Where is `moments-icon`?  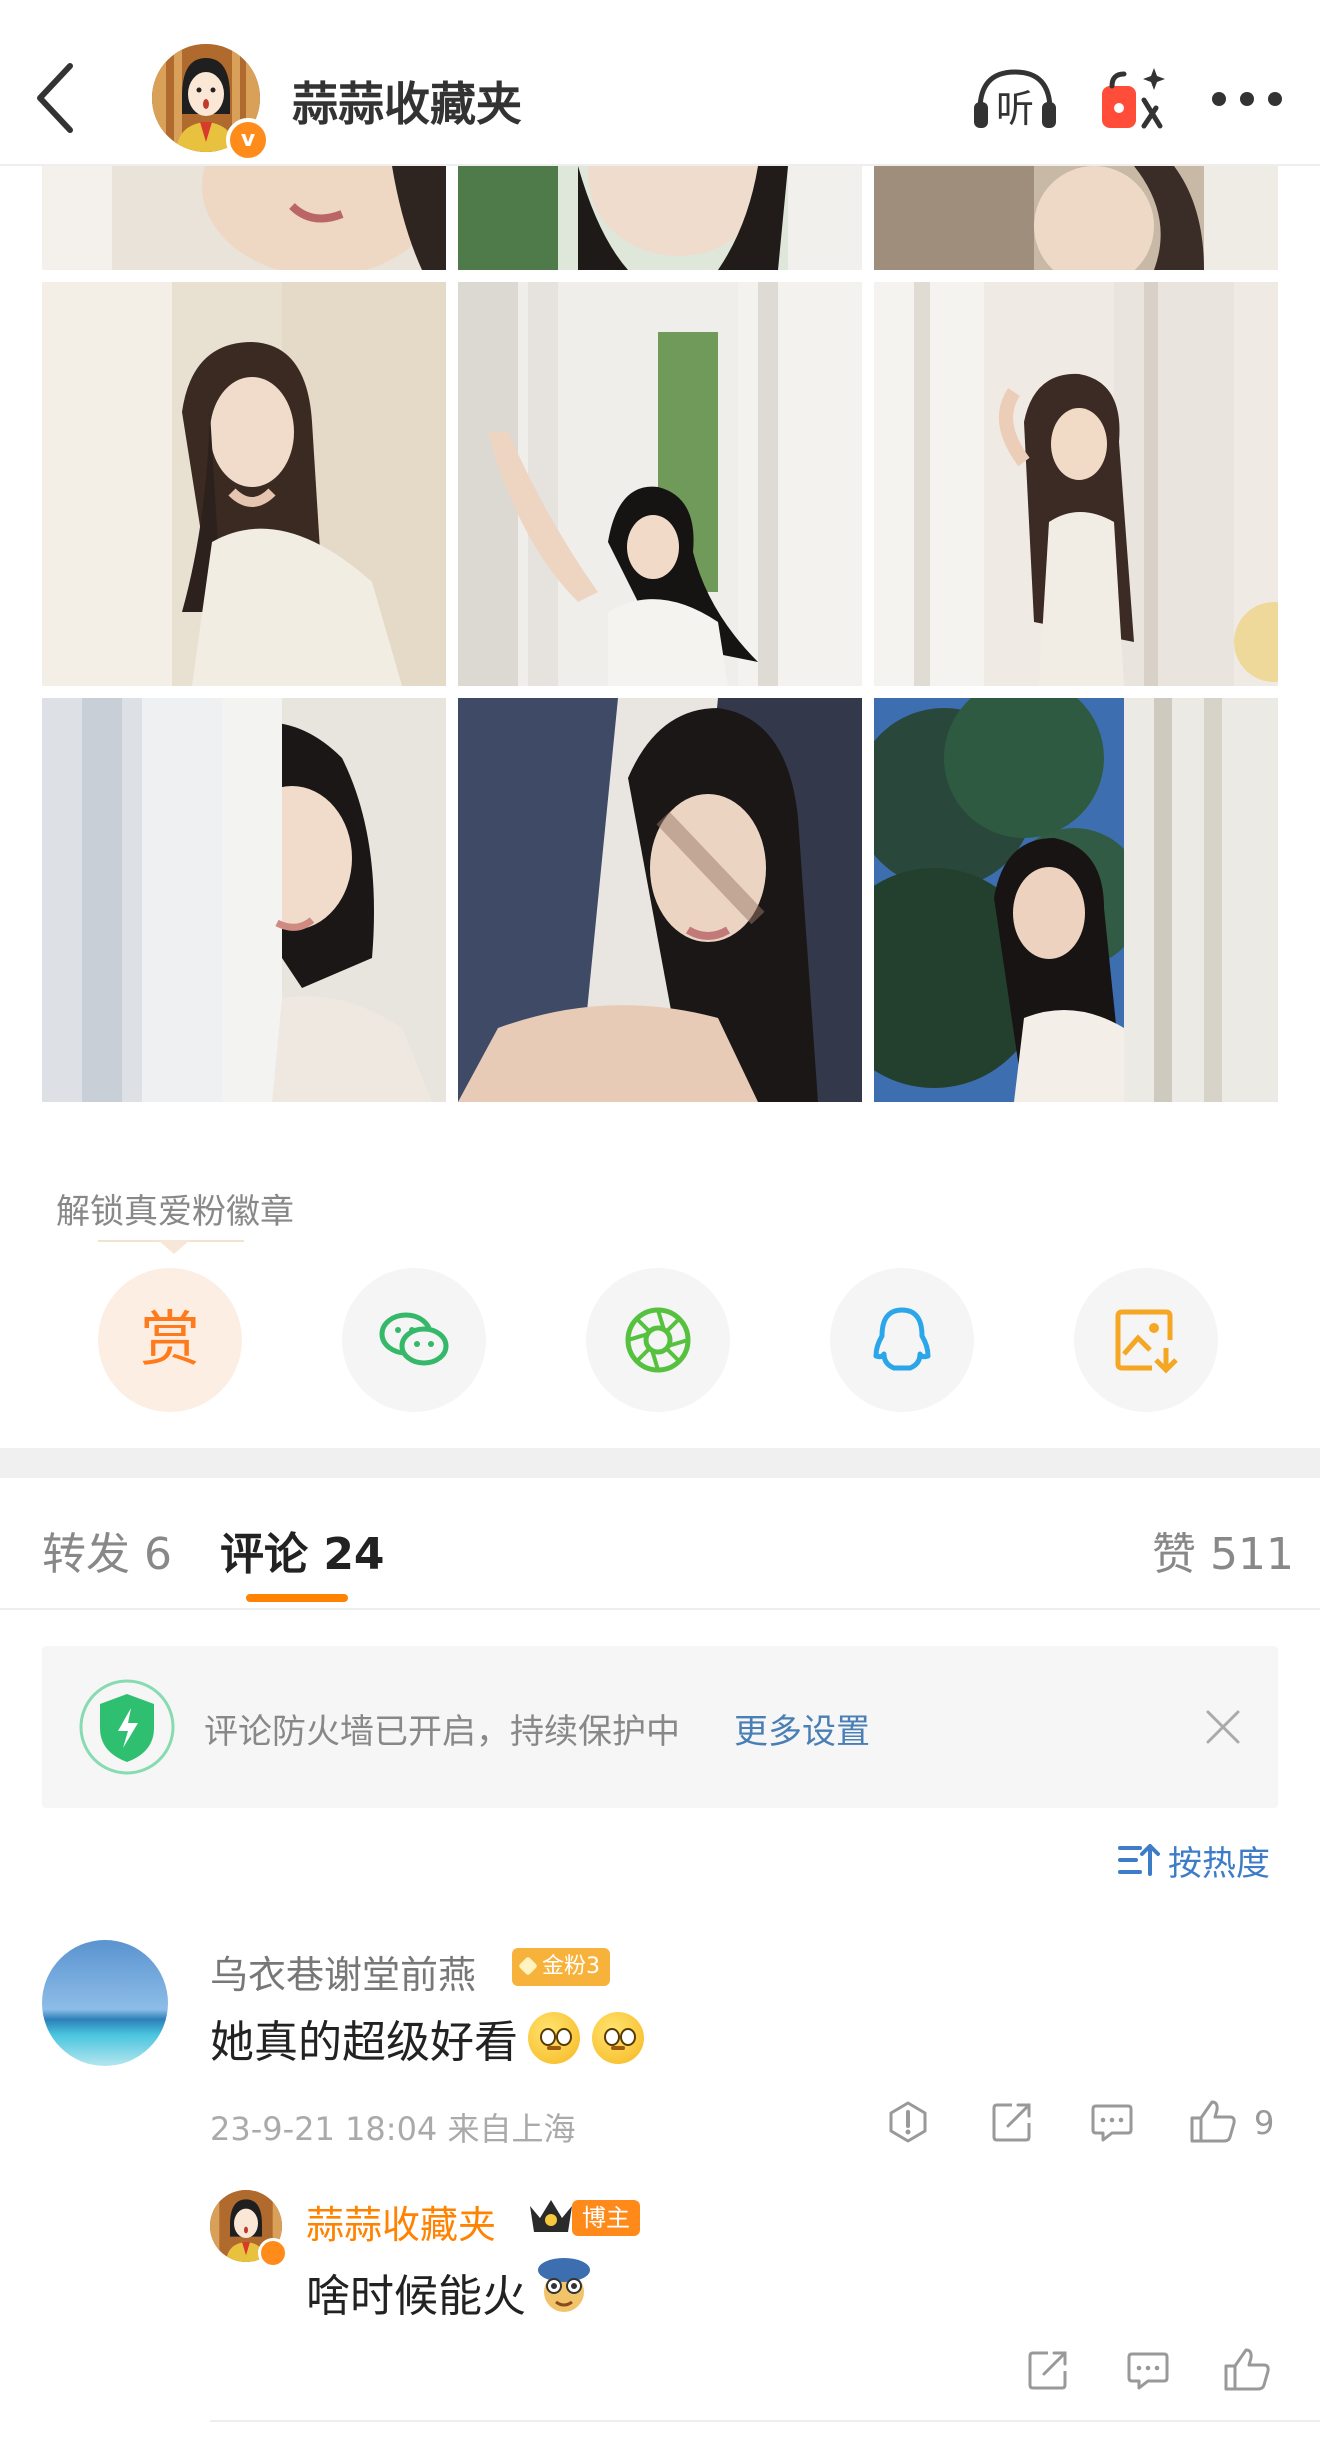
moments-icon is located at coordinates (658, 1340).